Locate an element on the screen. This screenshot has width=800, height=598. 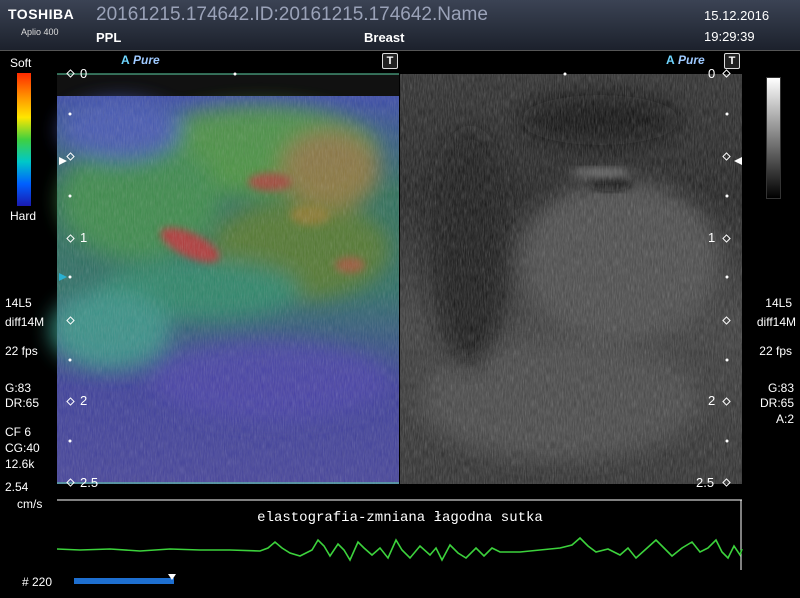
depth-label-1-right: 1 is located at coordinates (712, 237).